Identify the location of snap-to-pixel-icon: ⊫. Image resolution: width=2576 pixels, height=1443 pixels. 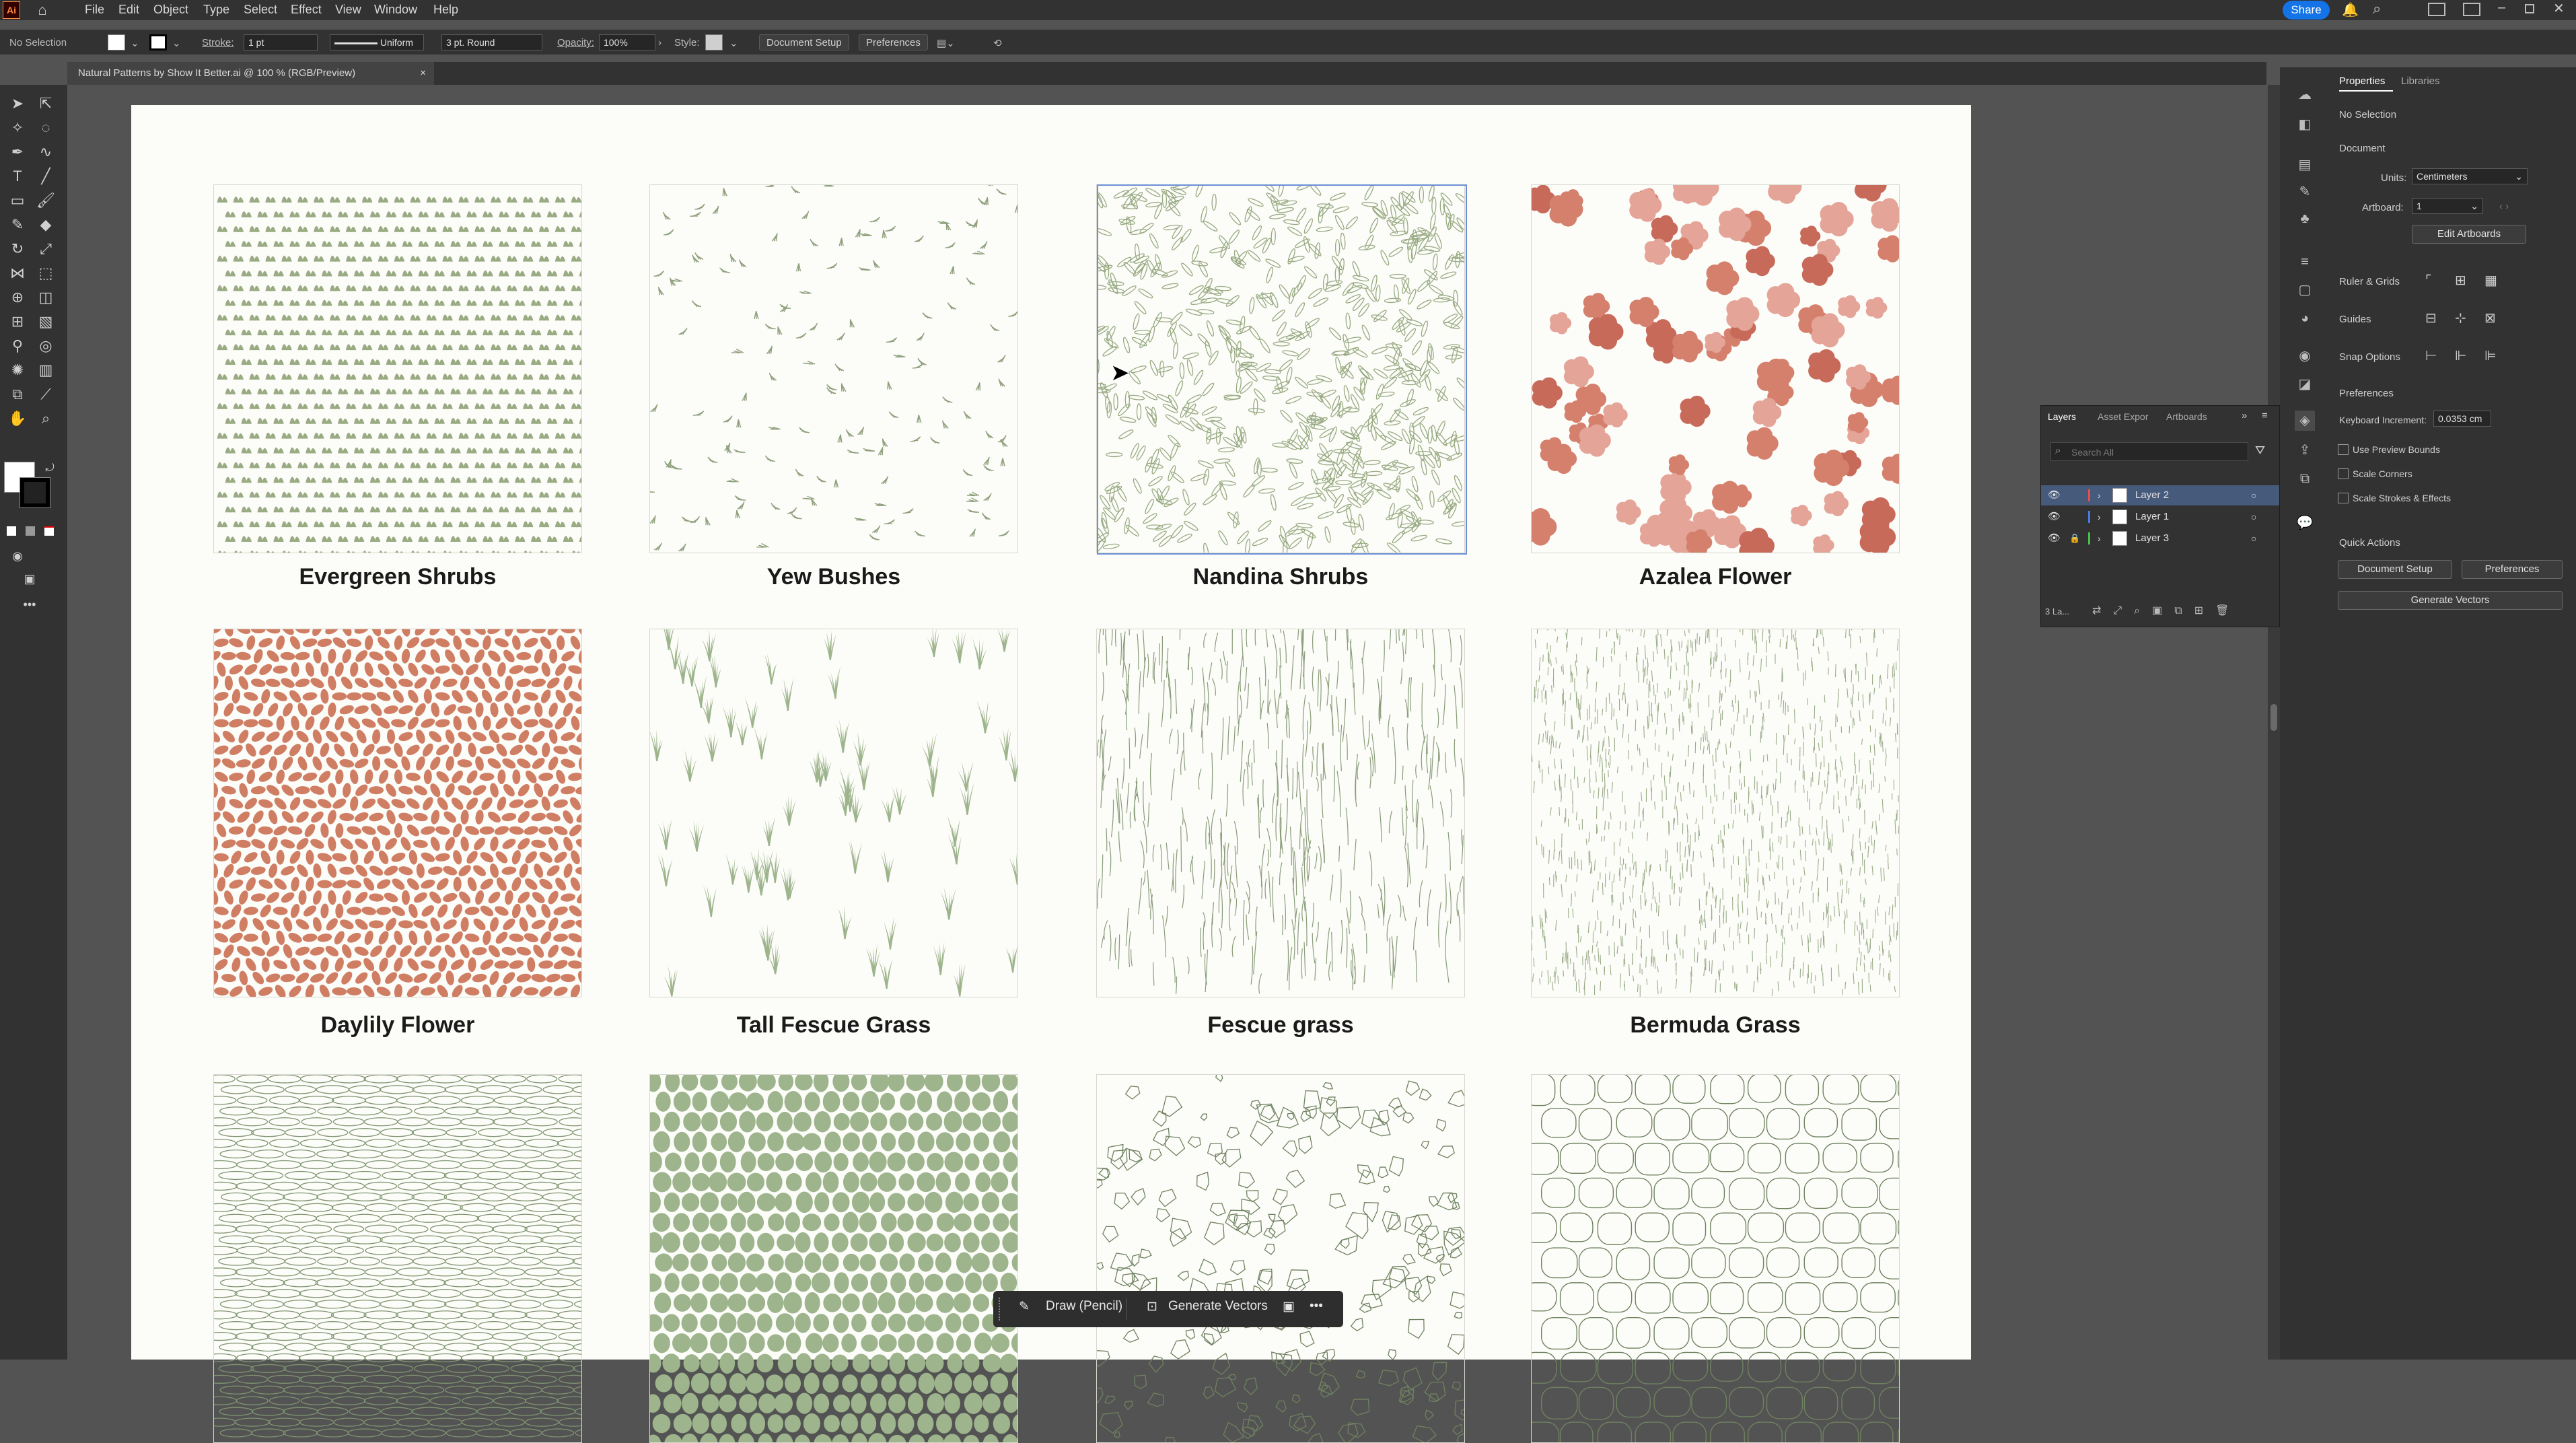
(2490, 355).